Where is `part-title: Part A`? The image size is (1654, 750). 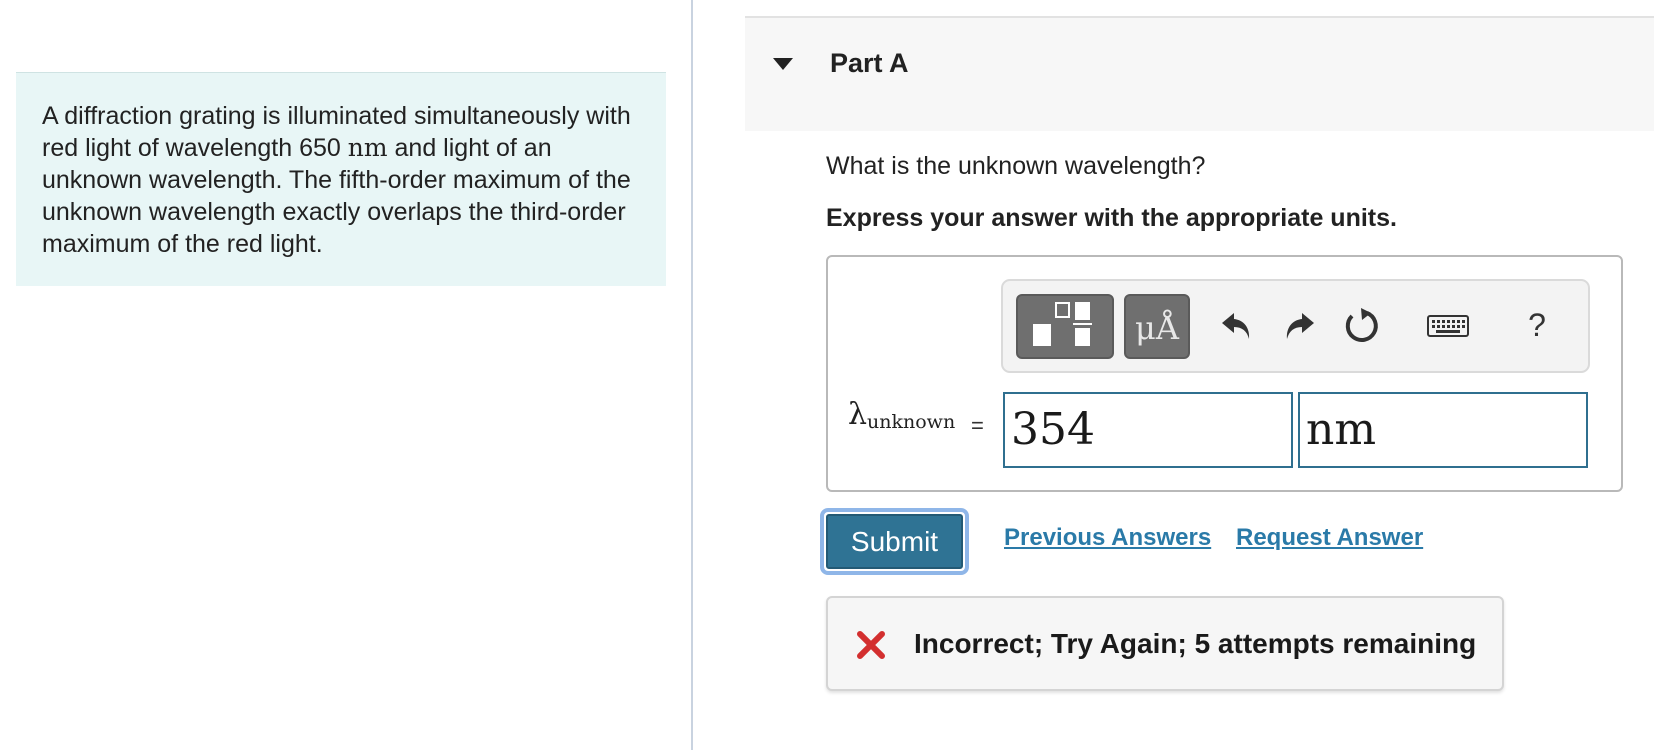
part-title: Part A is located at coordinates (869, 63).